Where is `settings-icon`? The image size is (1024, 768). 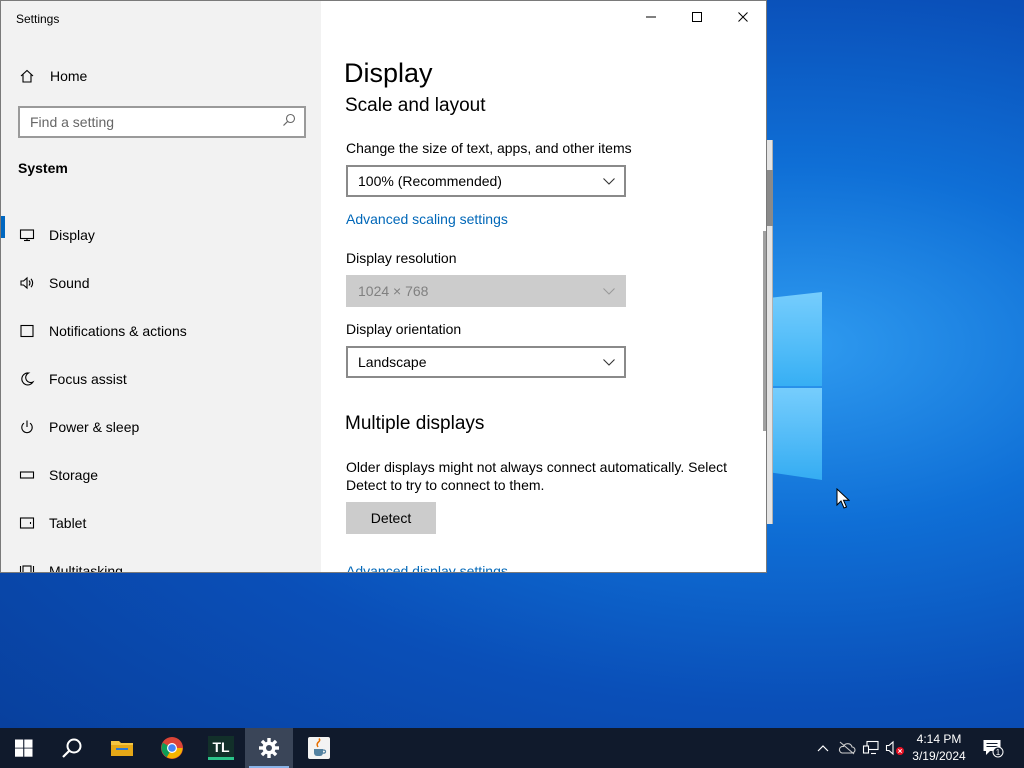
settings-icon is located at coordinates (269, 748).